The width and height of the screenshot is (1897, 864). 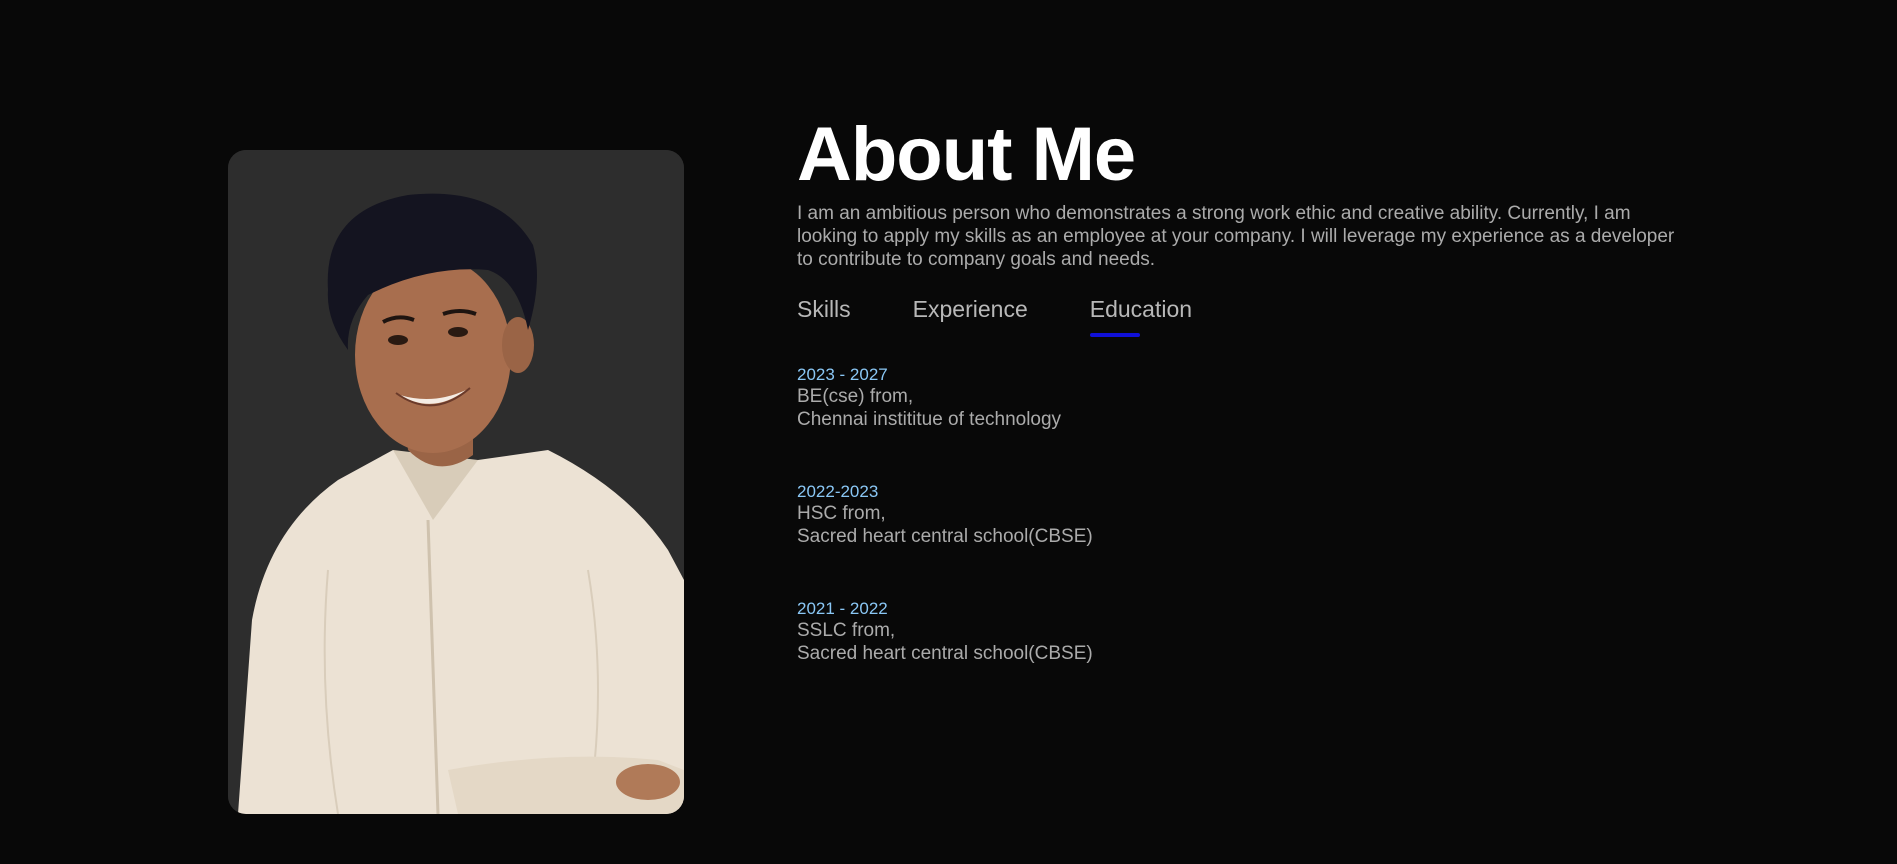 What do you see at coordinates (842, 608) in the screenshot?
I see `edu-years: 2021 - 2022` at bounding box center [842, 608].